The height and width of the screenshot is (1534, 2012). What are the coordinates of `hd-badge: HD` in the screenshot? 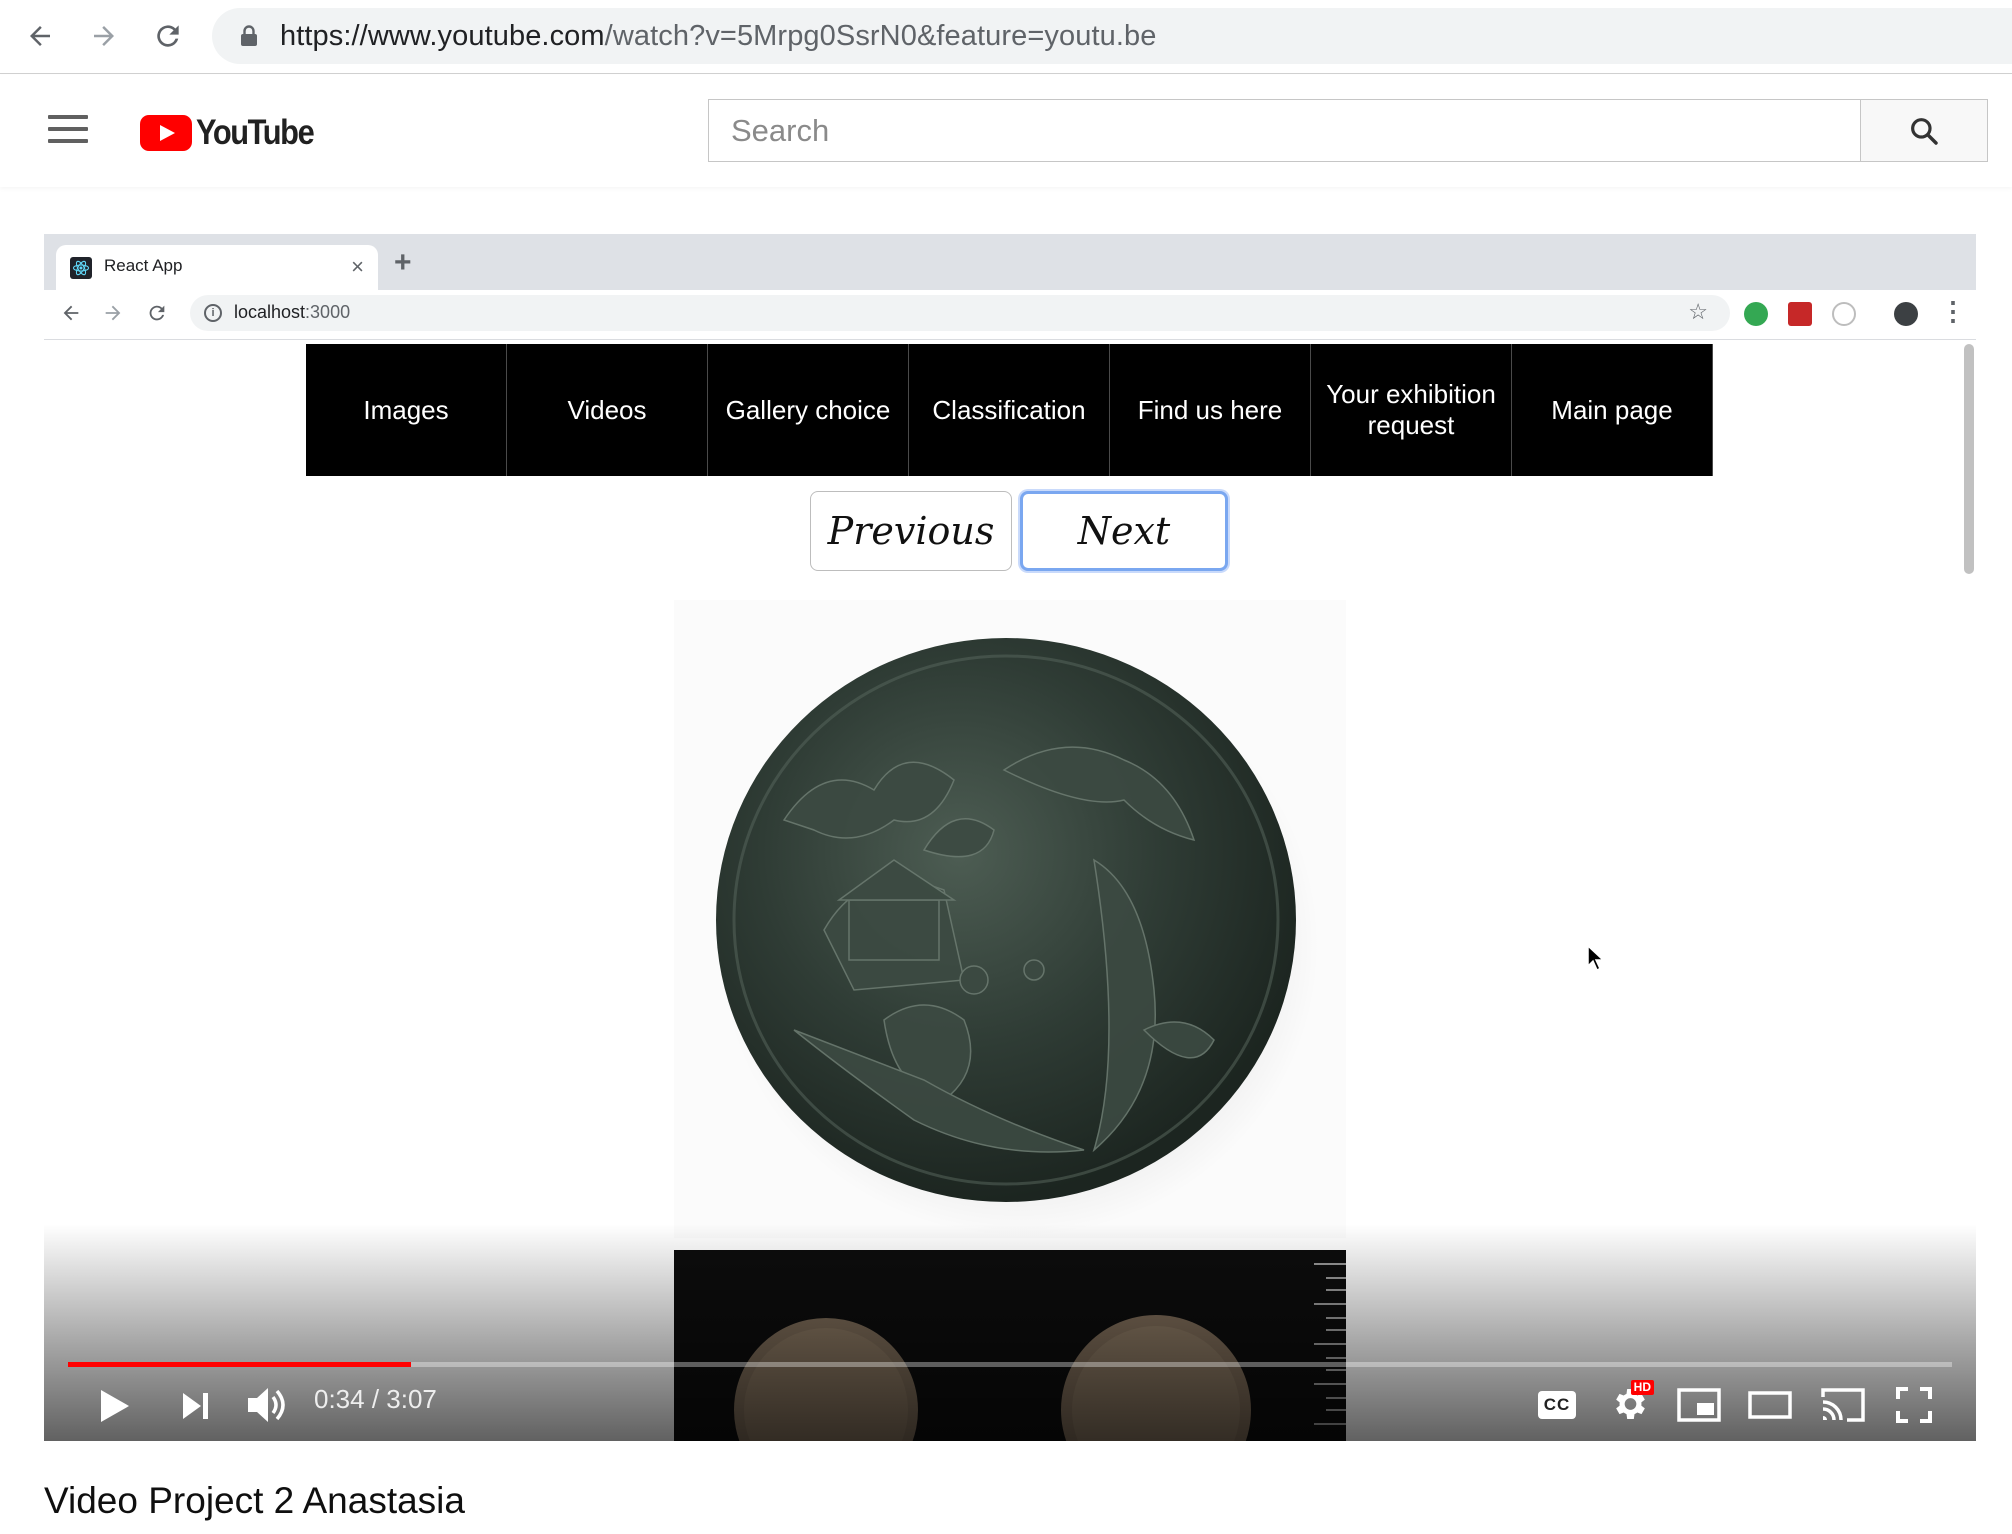 It's located at (1642, 1387).